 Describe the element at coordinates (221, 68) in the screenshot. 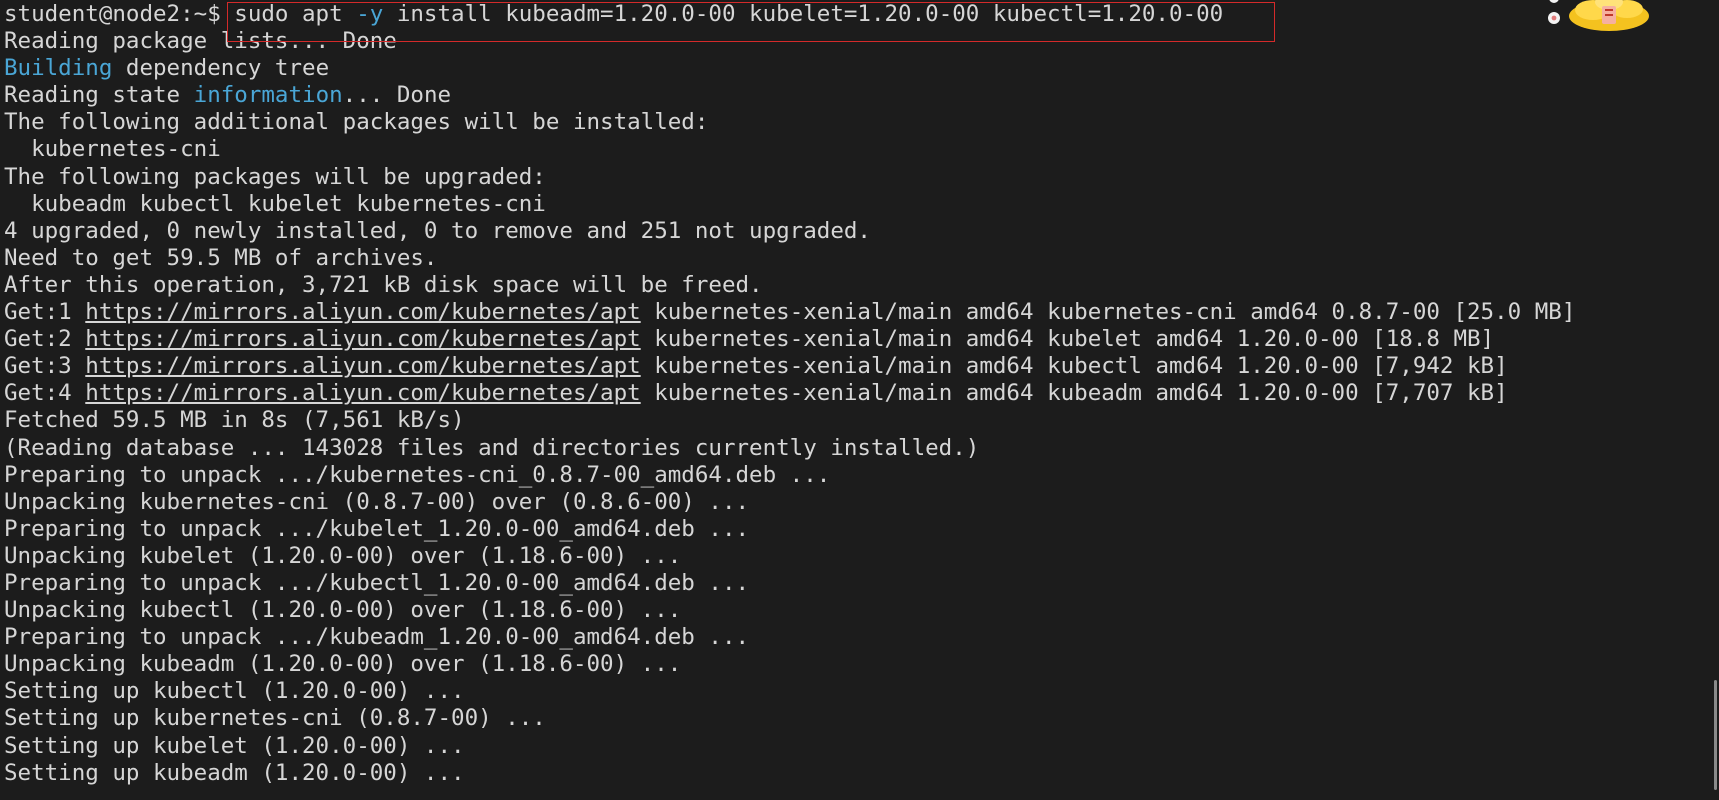

I see `terminal-text: dependency tree` at that location.